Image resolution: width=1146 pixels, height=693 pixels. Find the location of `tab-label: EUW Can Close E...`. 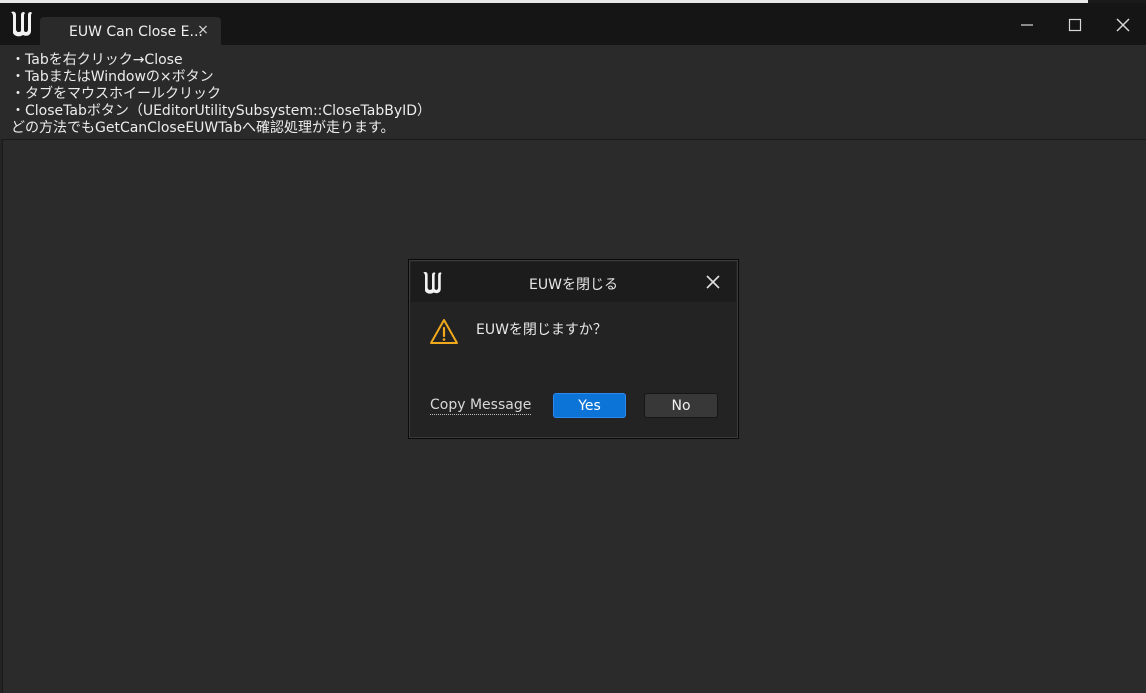

tab-label: EUW Can Close E... is located at coordinates (136, 32).